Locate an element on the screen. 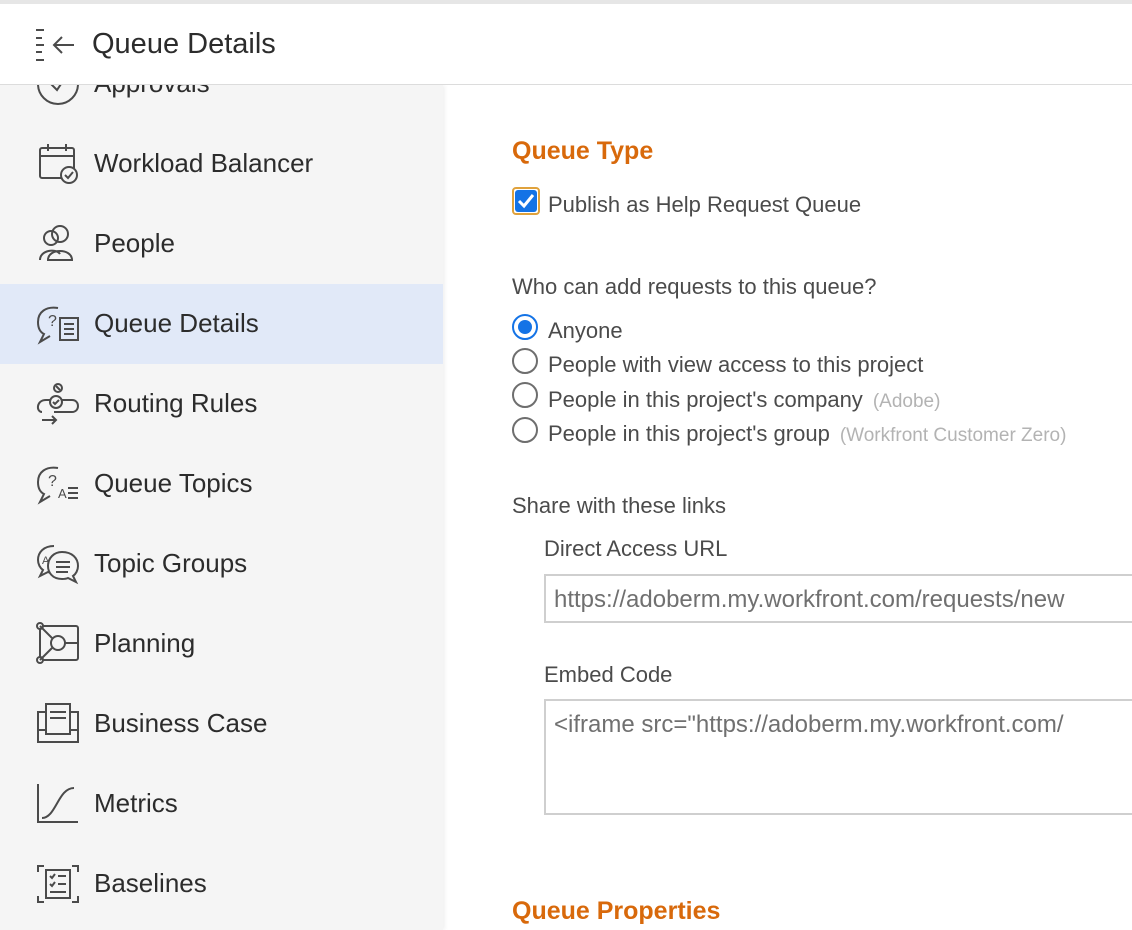 This screenshot has height=930, width=1132. radio-anyone-label: Anyone is located at coordinates (585, 331).